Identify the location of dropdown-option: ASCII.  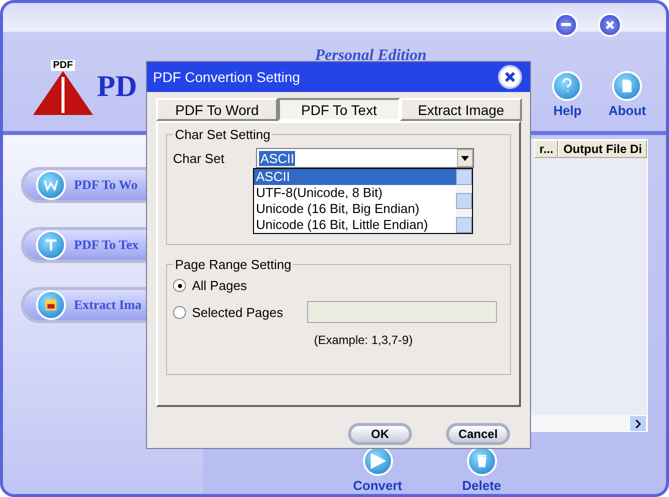
(355, 177).